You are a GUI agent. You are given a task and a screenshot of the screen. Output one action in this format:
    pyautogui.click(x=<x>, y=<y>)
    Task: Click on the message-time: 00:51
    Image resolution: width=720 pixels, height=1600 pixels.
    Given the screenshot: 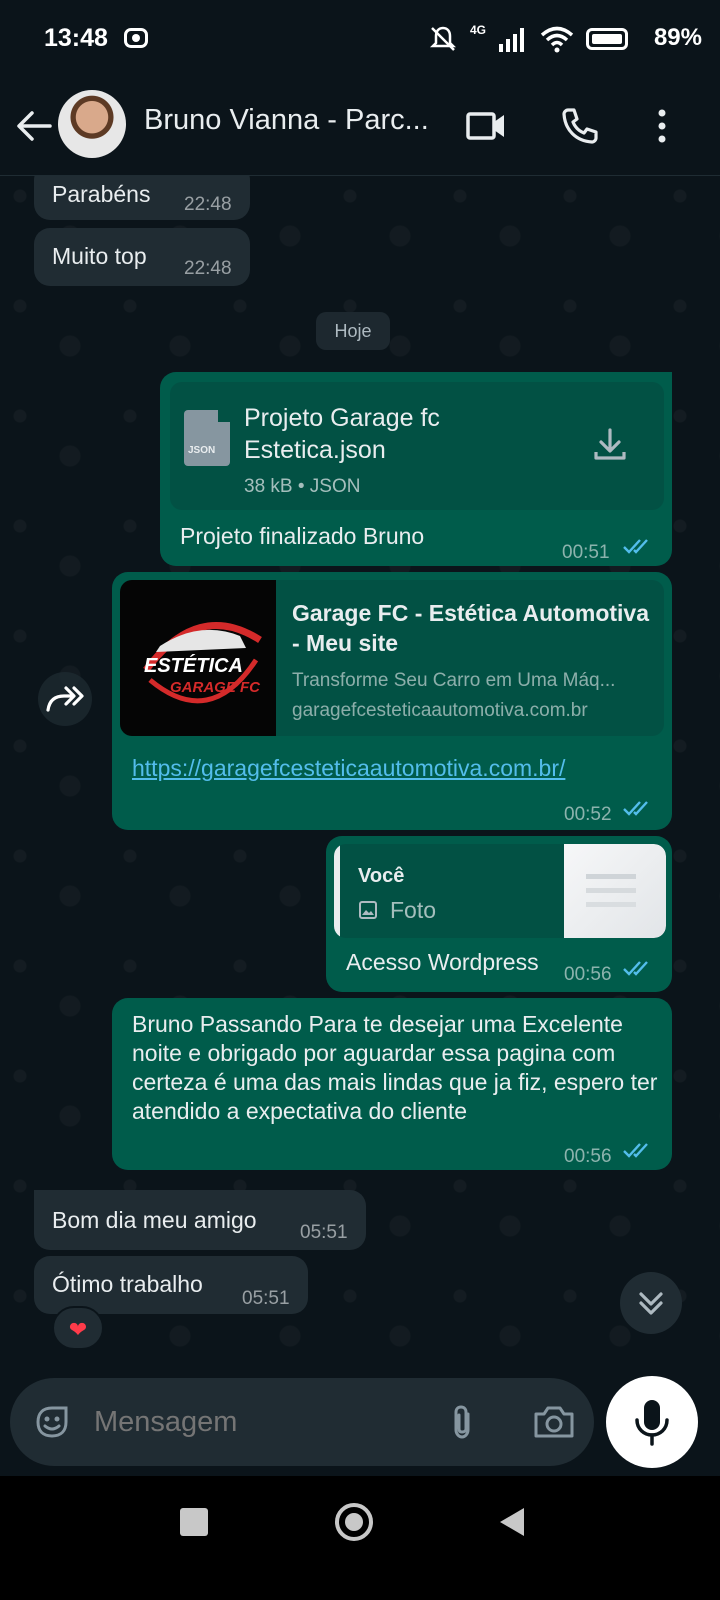 What is the action you would take?
    pyautogui.click(x=586, y=552)
    